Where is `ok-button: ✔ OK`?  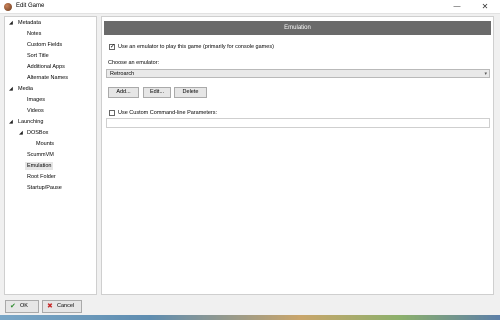
ok-button: ✔ OK is located at coordinates (22, 306).